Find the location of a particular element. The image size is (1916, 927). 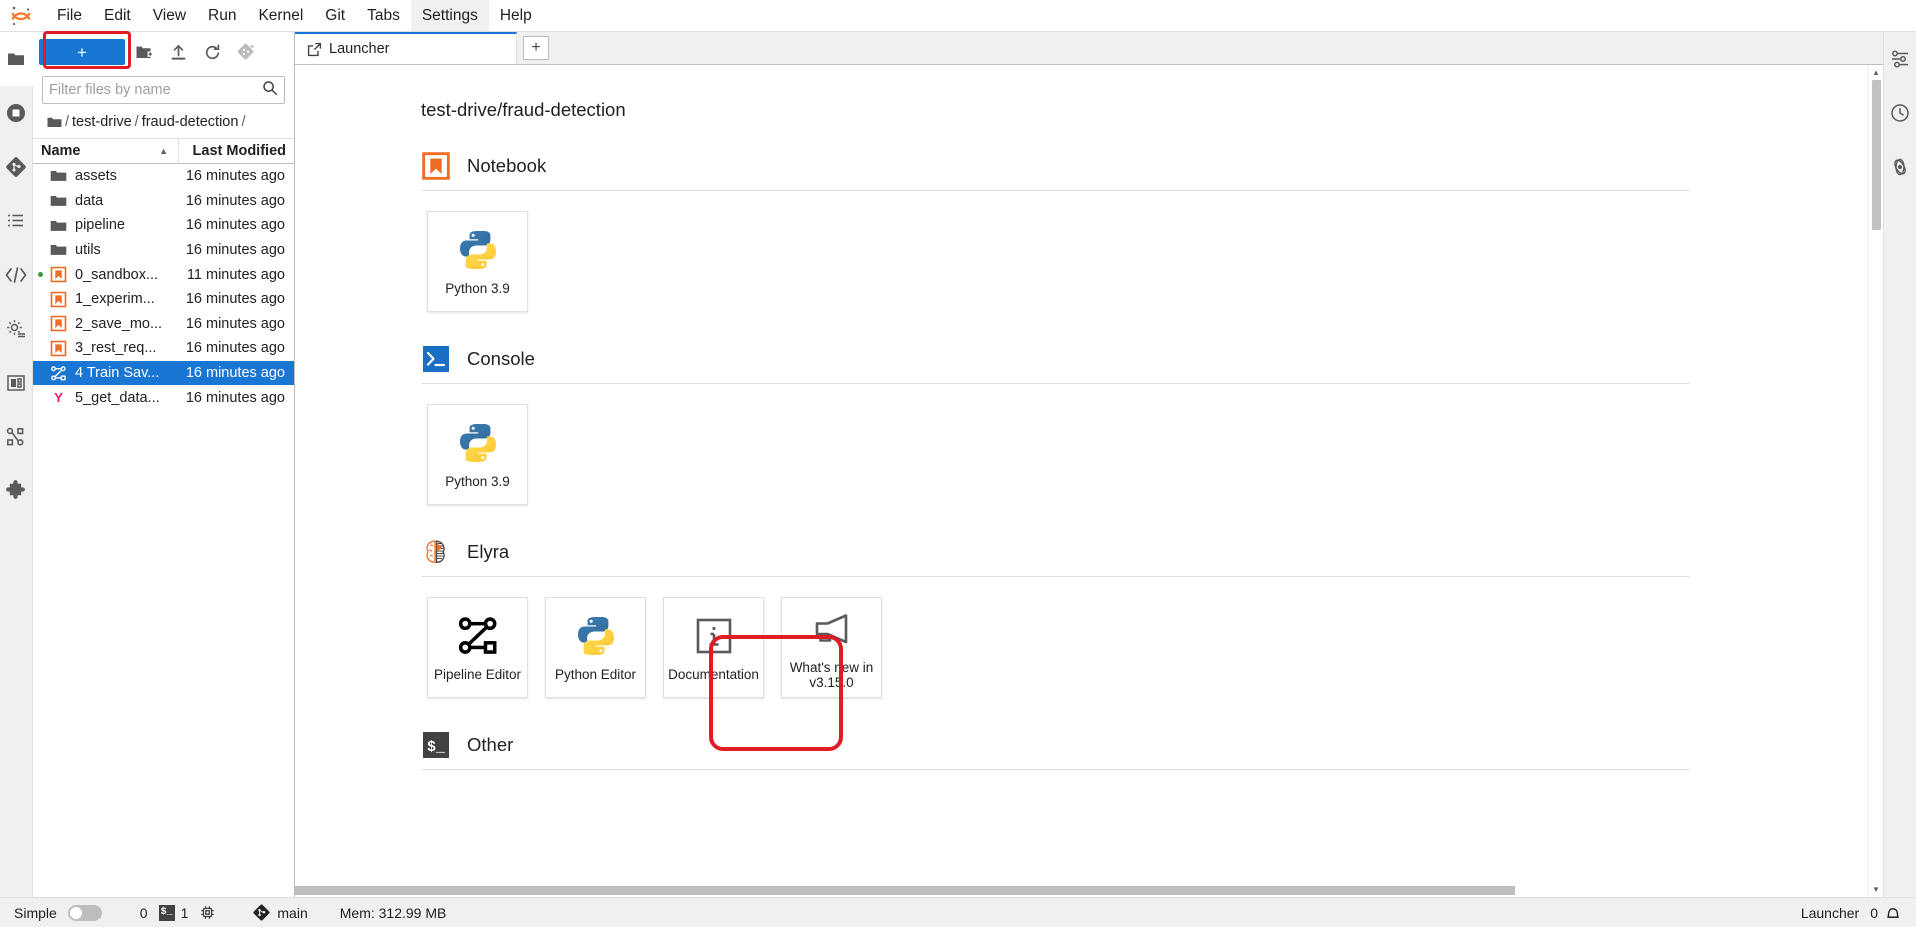

scrollbar-thumb is located at coordinates (1876, 155).